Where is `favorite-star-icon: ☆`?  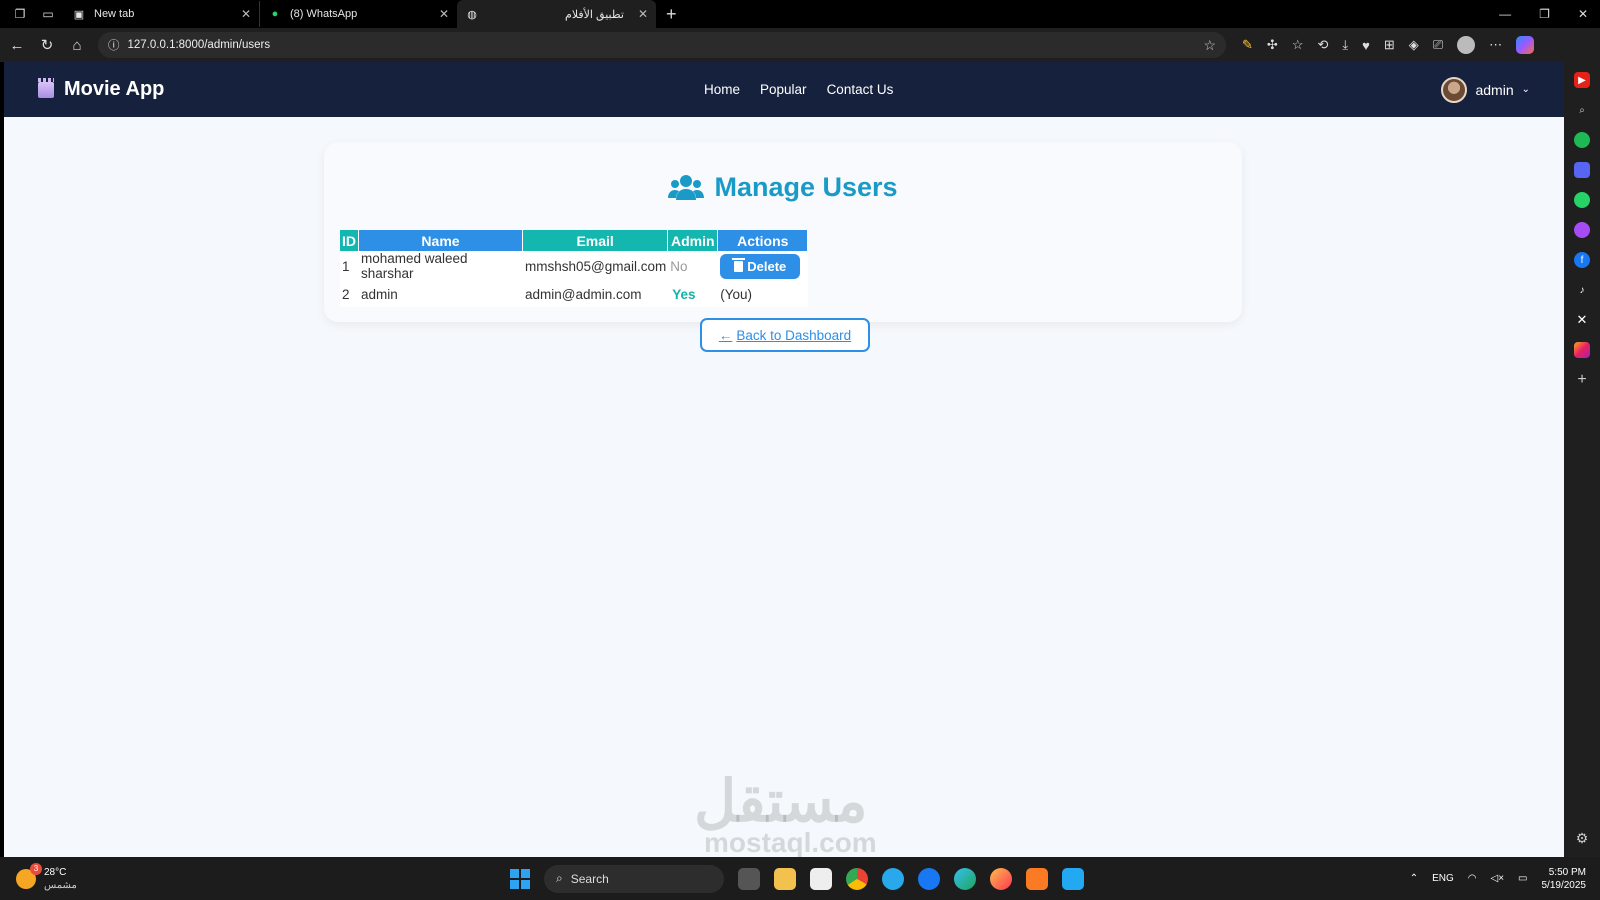
favorite-star-icon: ☆ is located at coordinates (1209, 45).